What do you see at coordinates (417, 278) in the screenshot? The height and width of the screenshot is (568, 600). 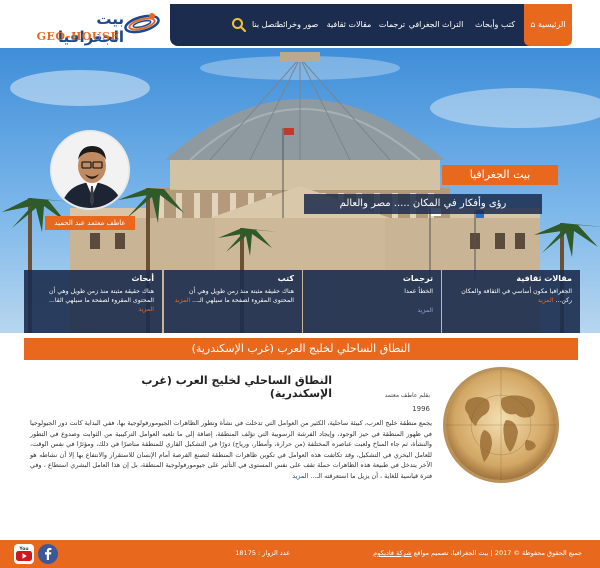 I see `card-title: ترجمات` at bounding box center [417, 278].